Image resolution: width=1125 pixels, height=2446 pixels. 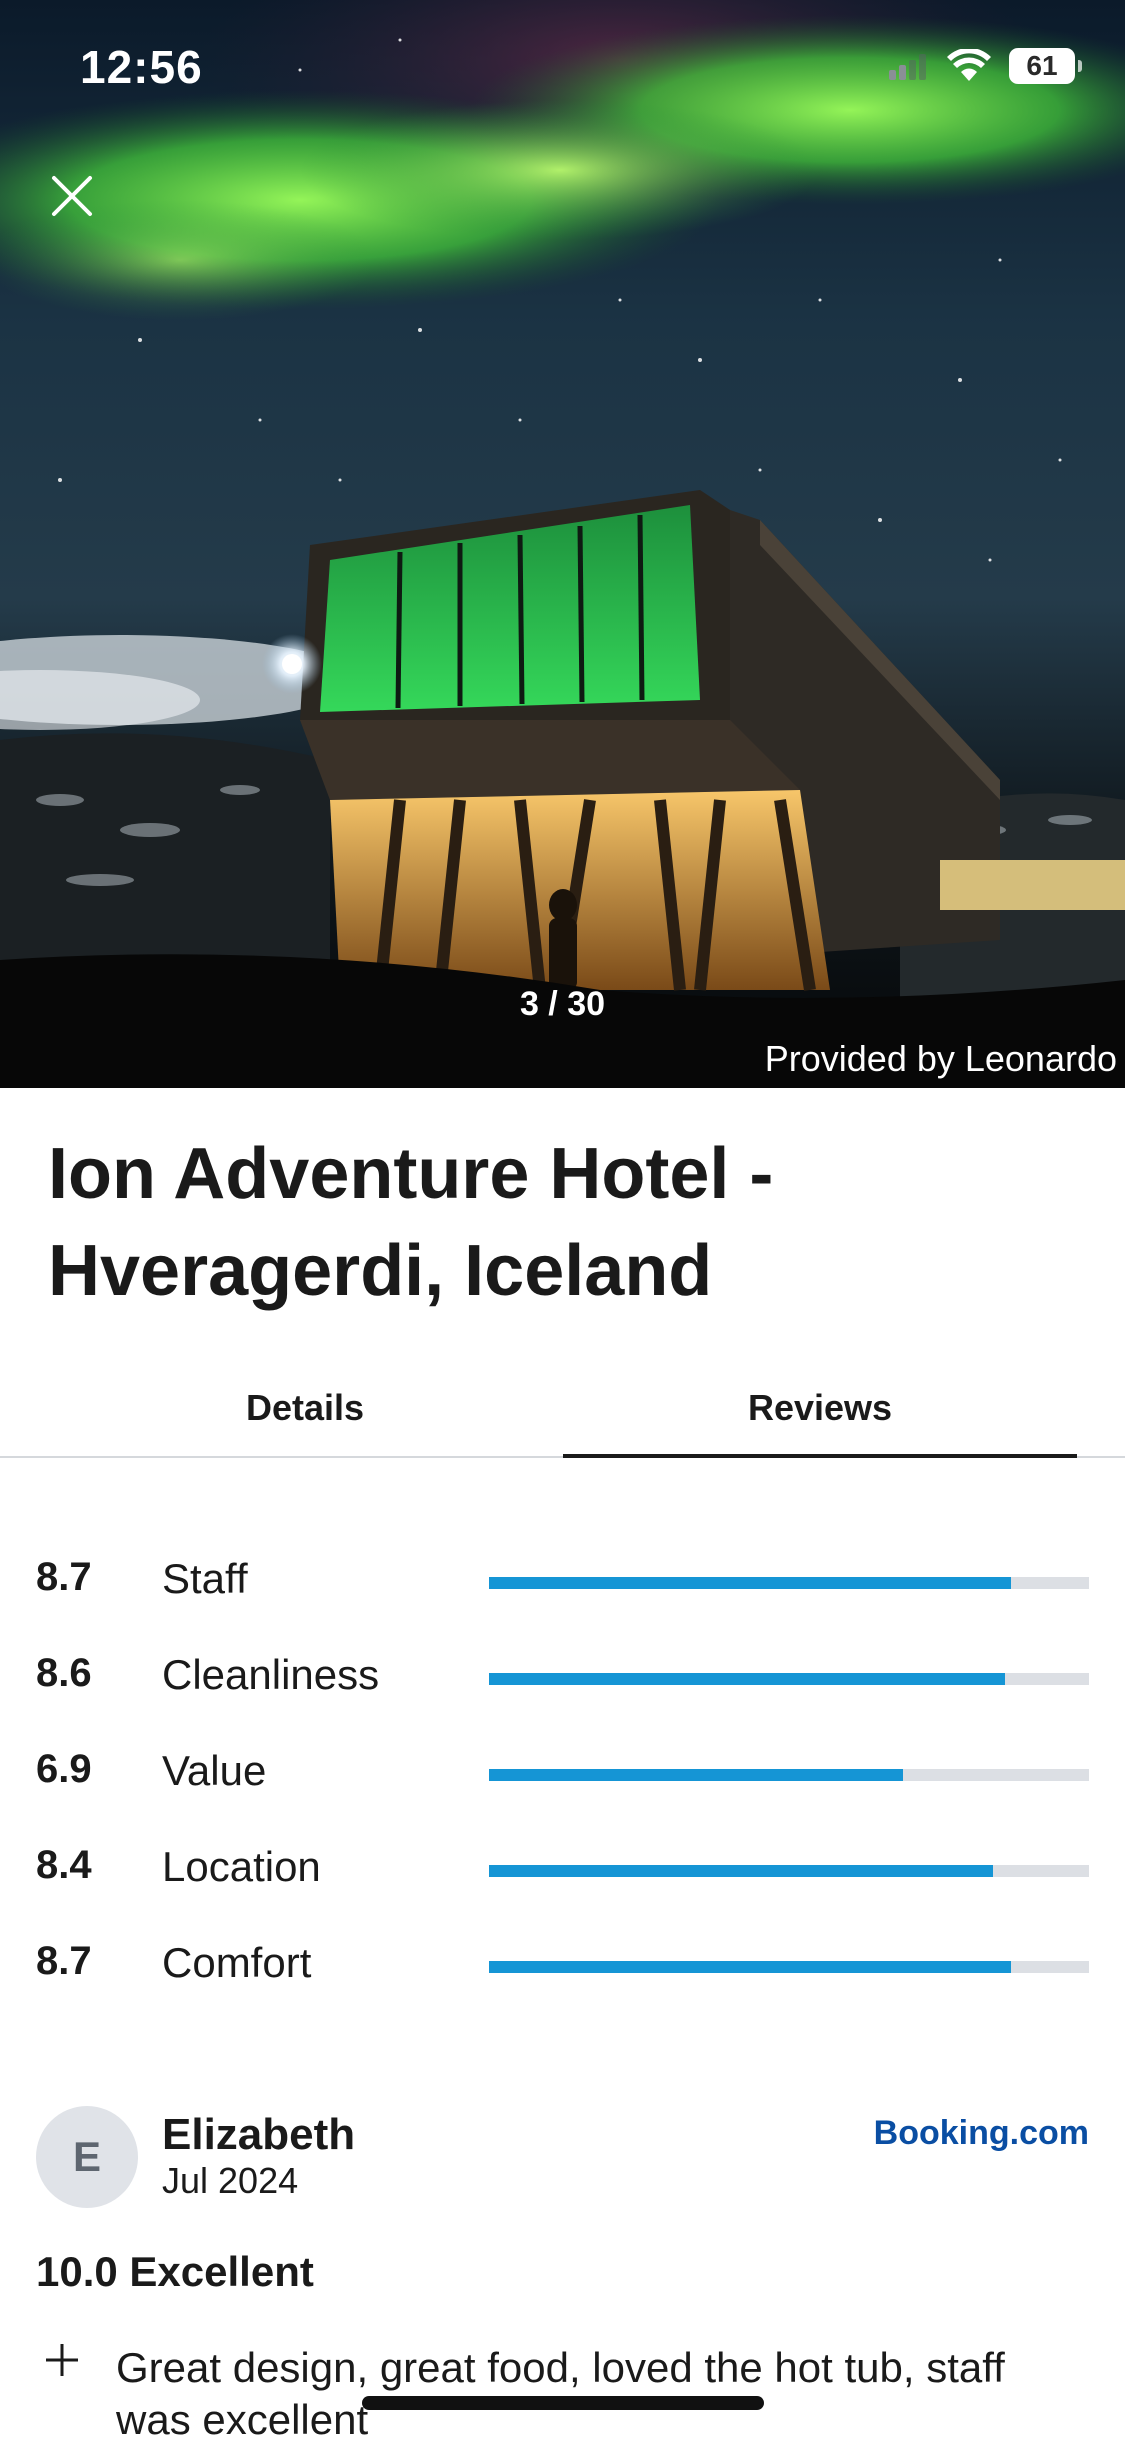 I want to click on rating-label: Staff, so click(x=205, y=1578).